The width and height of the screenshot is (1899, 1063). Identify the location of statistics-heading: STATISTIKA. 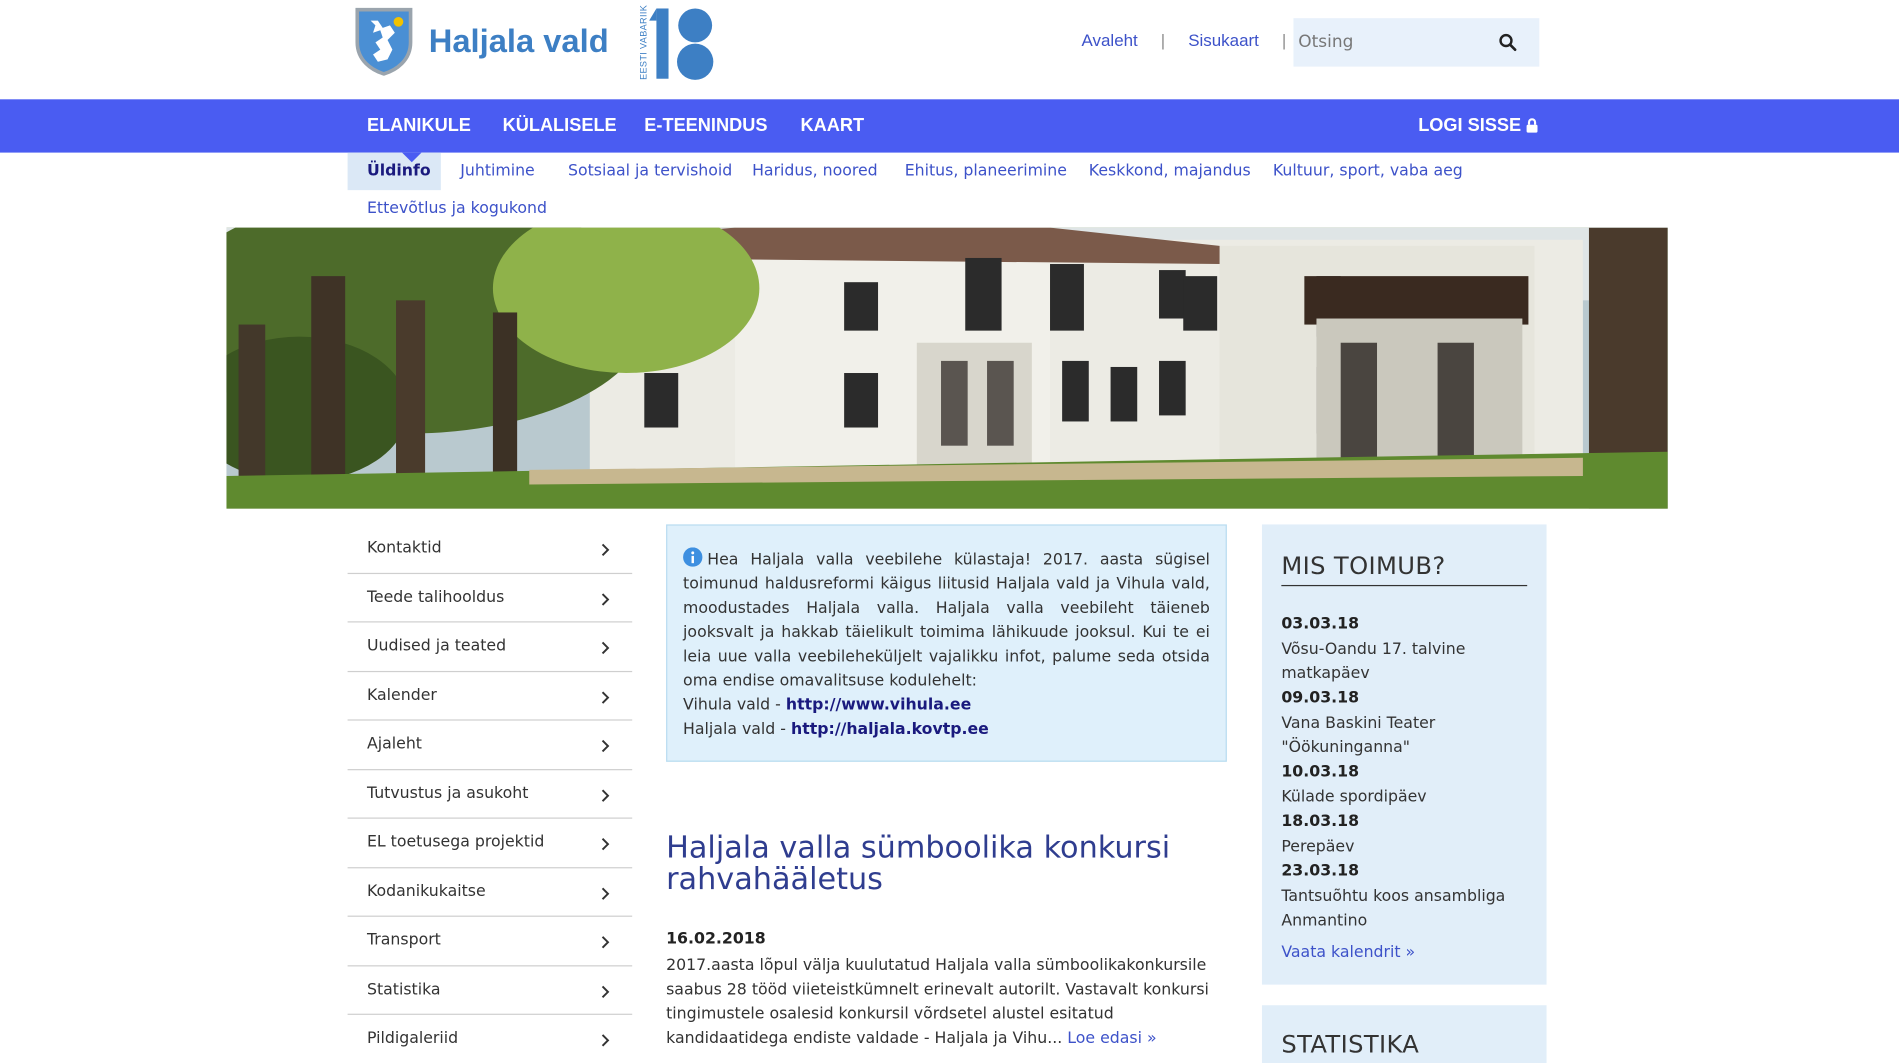
(1350, 1044).